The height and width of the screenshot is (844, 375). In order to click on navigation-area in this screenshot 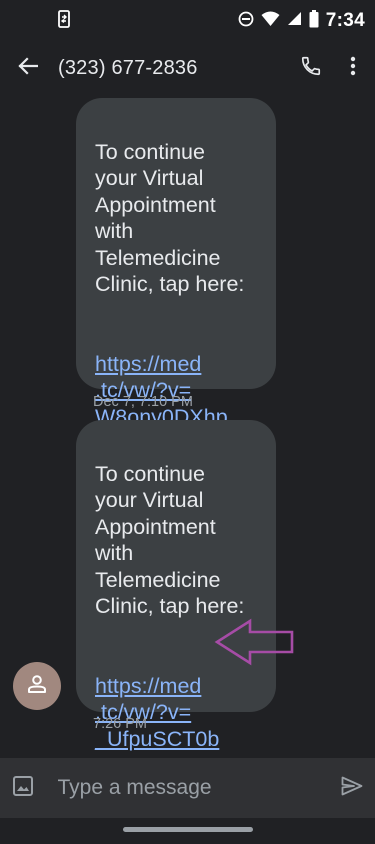, I will do `click(187, 831)`.